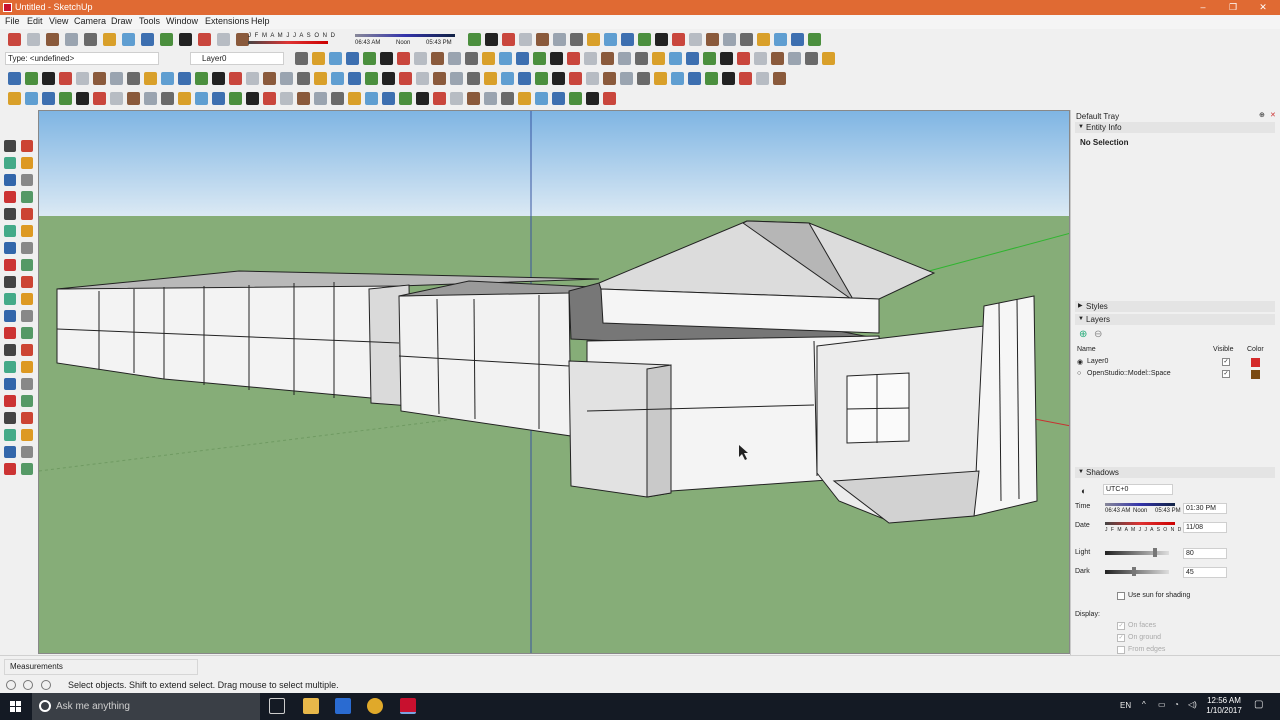  I want to click on active-layer-radio: ○, so click(1079, 373).